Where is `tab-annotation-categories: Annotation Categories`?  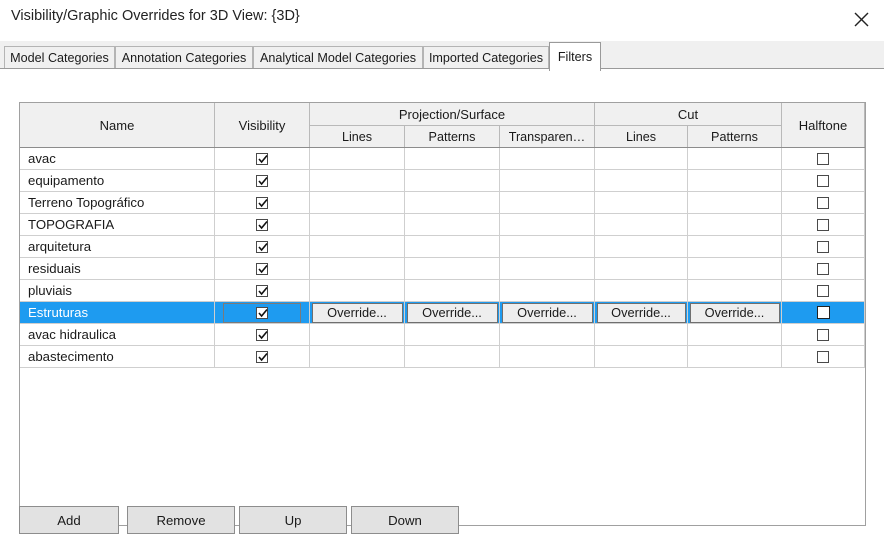
tab-annotation-categories: Annotation Categories is located at coordinates (184, 57).